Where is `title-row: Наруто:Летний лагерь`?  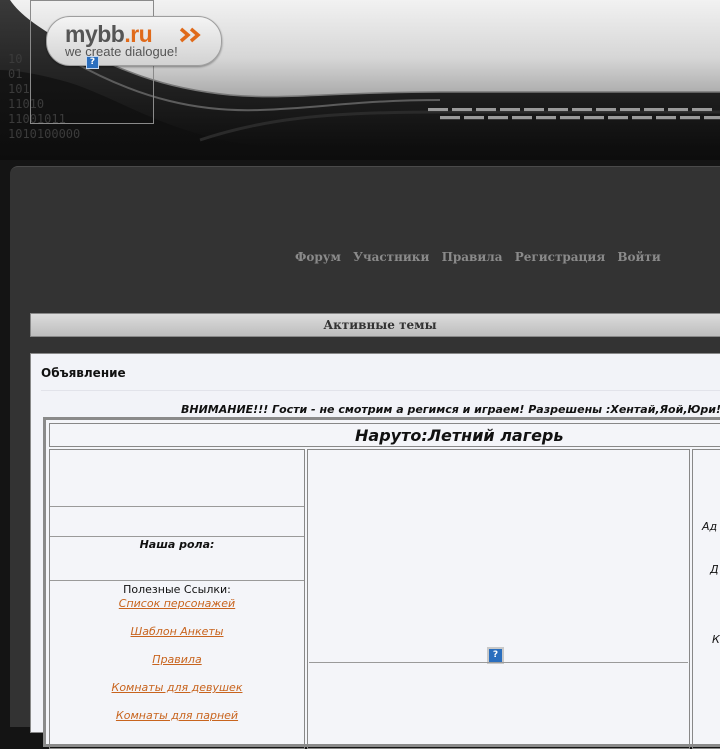
title-row: Наруто:Летний лагерь is located at coordinates (384, 435).